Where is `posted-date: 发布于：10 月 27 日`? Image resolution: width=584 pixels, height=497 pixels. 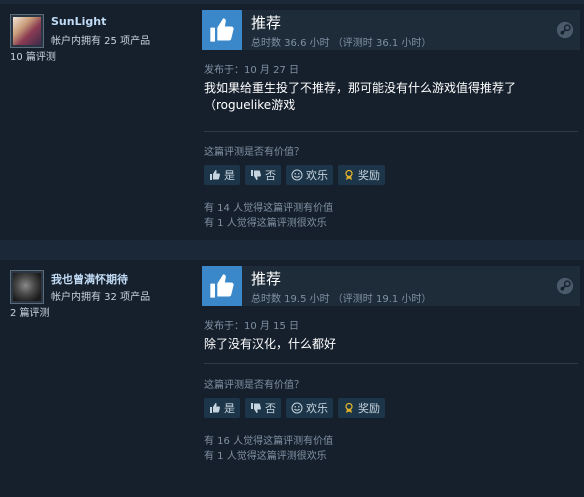
posted-date: 发布于：10 月 27 日 is located at coordinates (251, 70).